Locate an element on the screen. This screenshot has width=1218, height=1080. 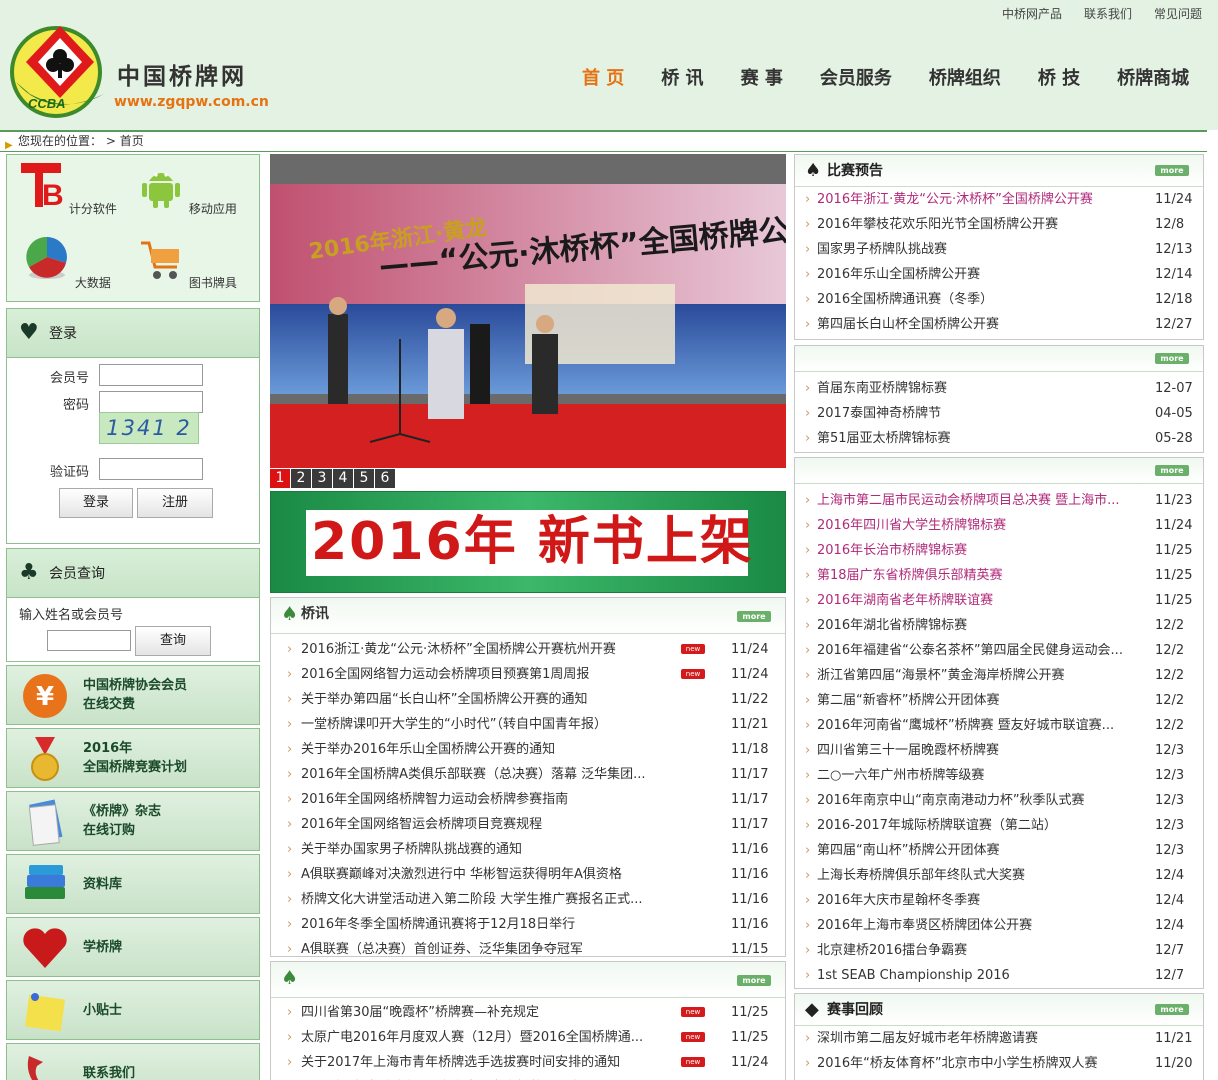
tool-big-data: 大数据 is located at coordinates (67, 263).